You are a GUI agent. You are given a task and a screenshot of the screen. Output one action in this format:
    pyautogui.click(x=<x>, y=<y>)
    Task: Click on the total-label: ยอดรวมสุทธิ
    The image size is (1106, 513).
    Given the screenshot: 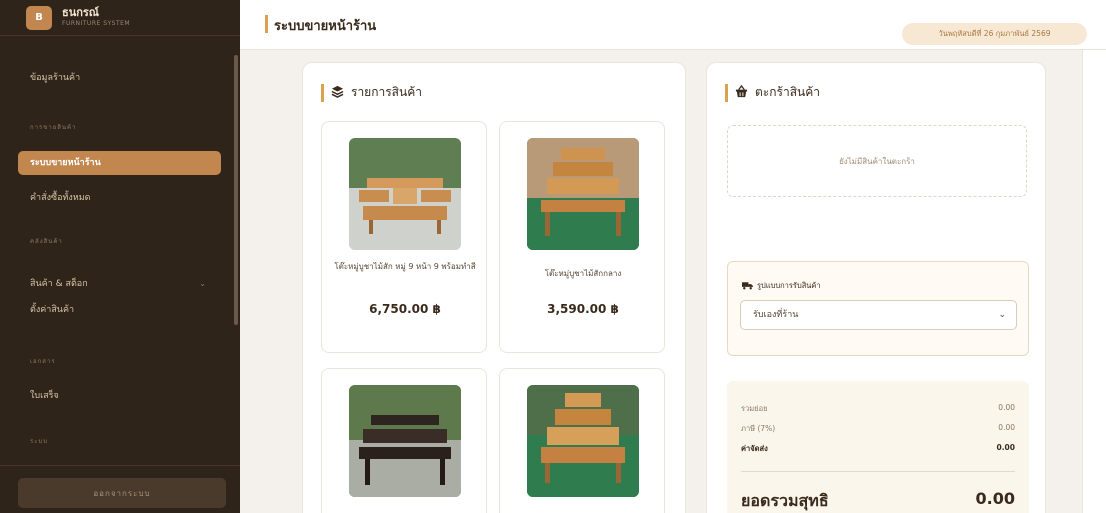 What is the action you would take?
    pyautogui.click(x=785, y=500)
    